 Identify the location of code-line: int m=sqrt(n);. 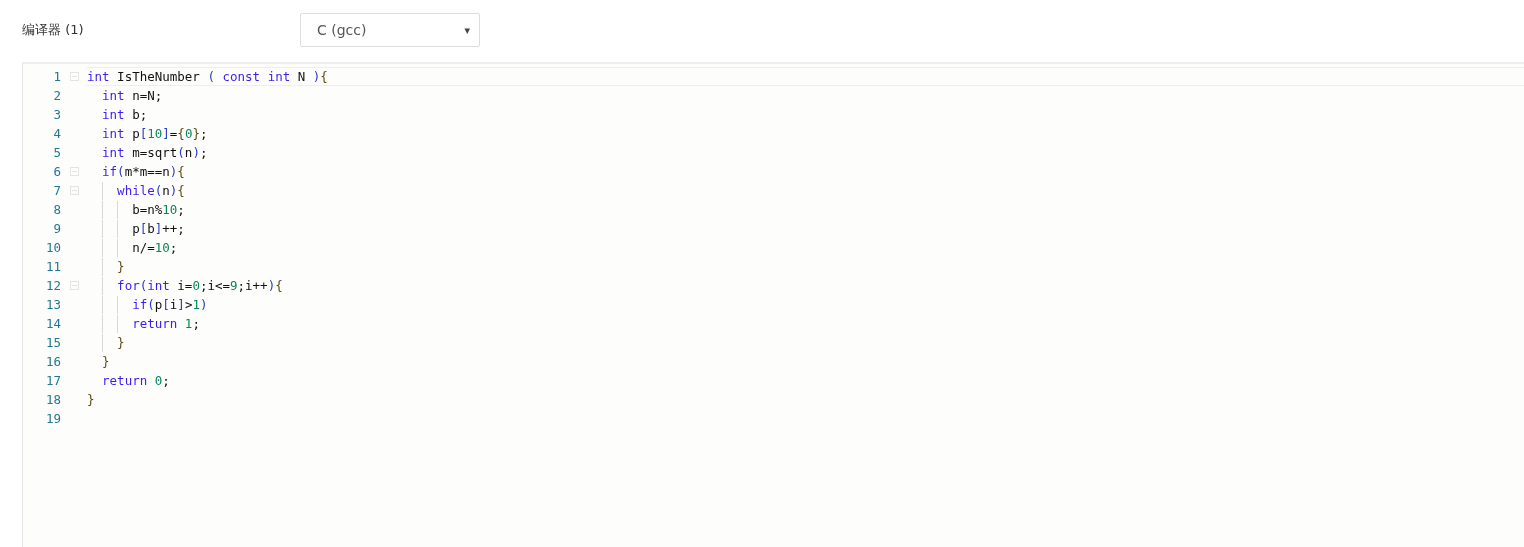
(154, 152).